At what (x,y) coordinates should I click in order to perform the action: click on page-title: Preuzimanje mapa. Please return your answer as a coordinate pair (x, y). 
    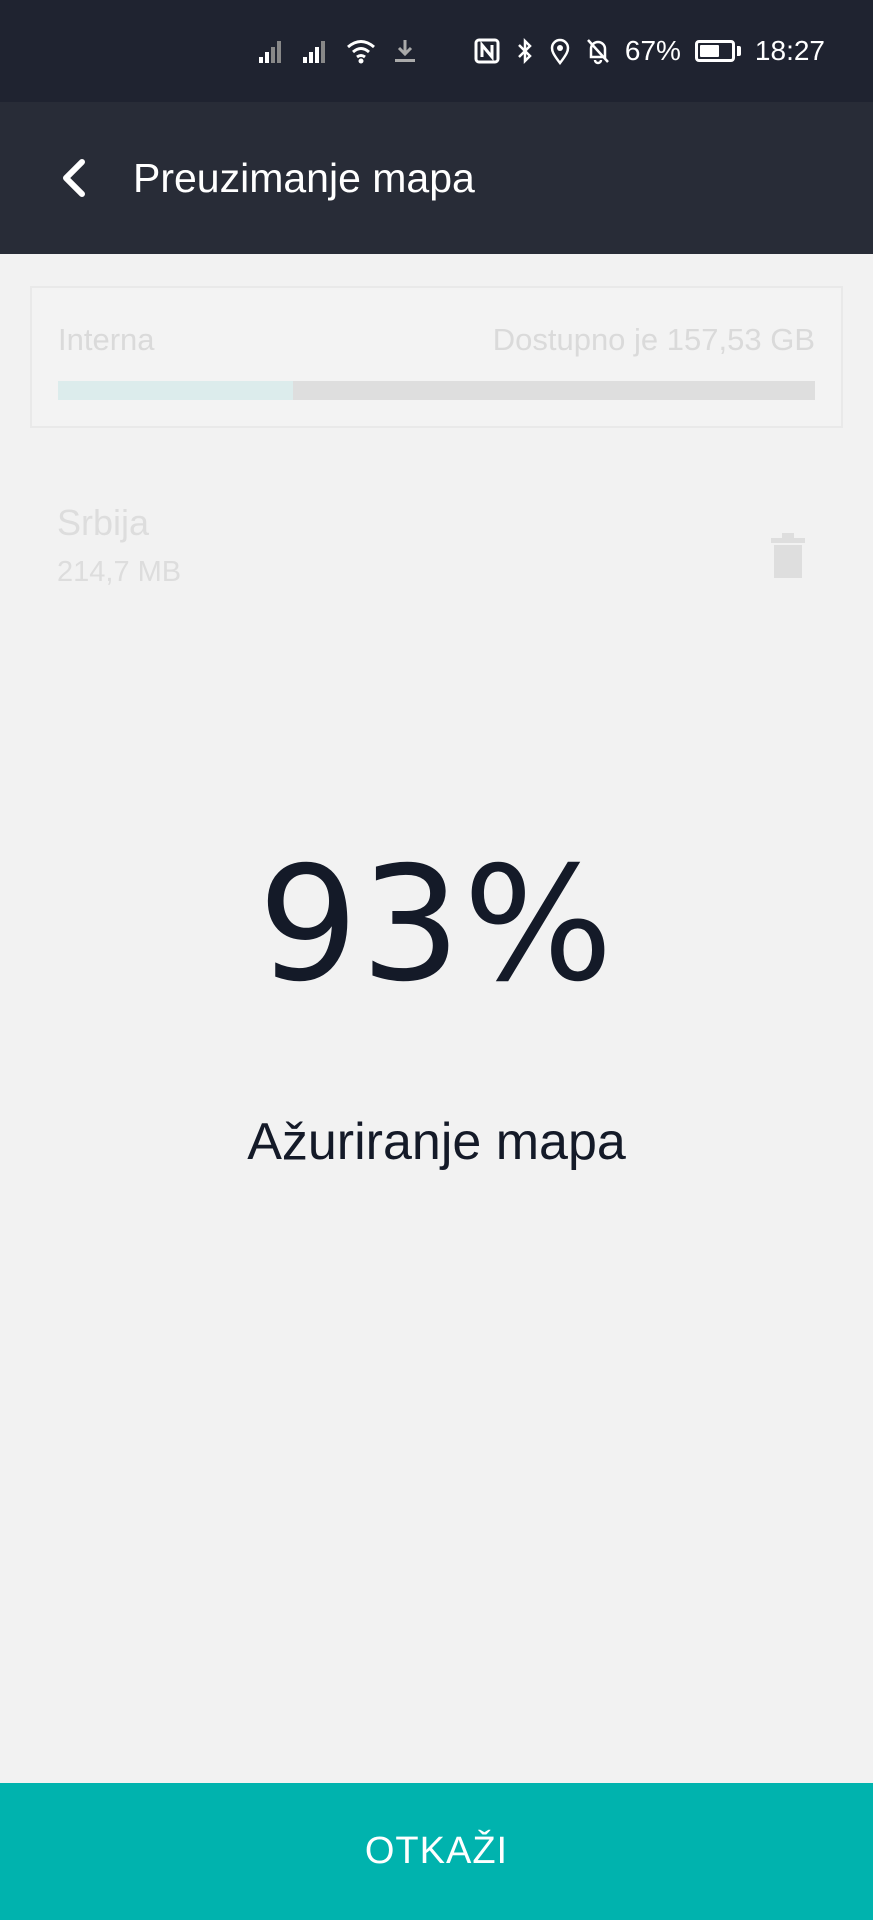
    Looking at the image, I should click on (304, 177).